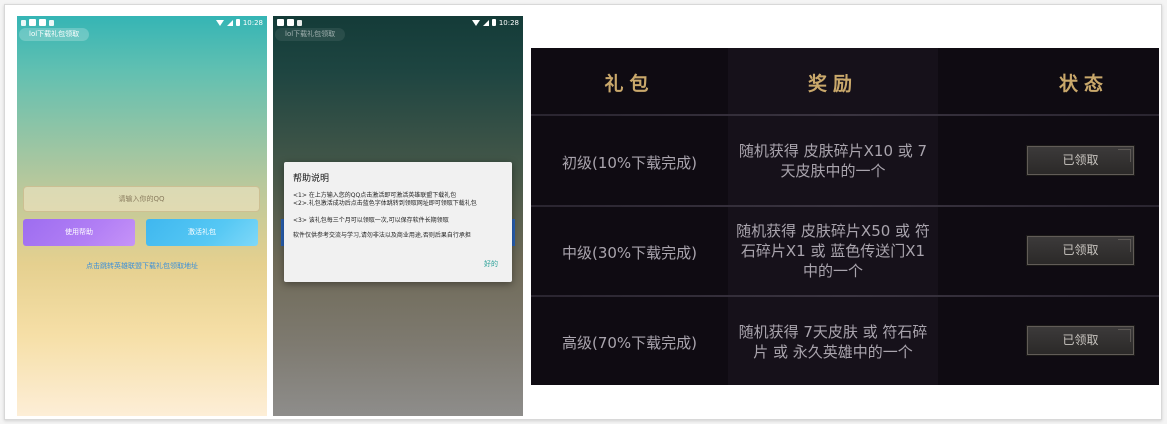 This screenshot has height=424, width=1167. Describe the element at coordinates (629, 163) in the screenshot. I see `level-cell: 初级(10%下载完成)` at that location.